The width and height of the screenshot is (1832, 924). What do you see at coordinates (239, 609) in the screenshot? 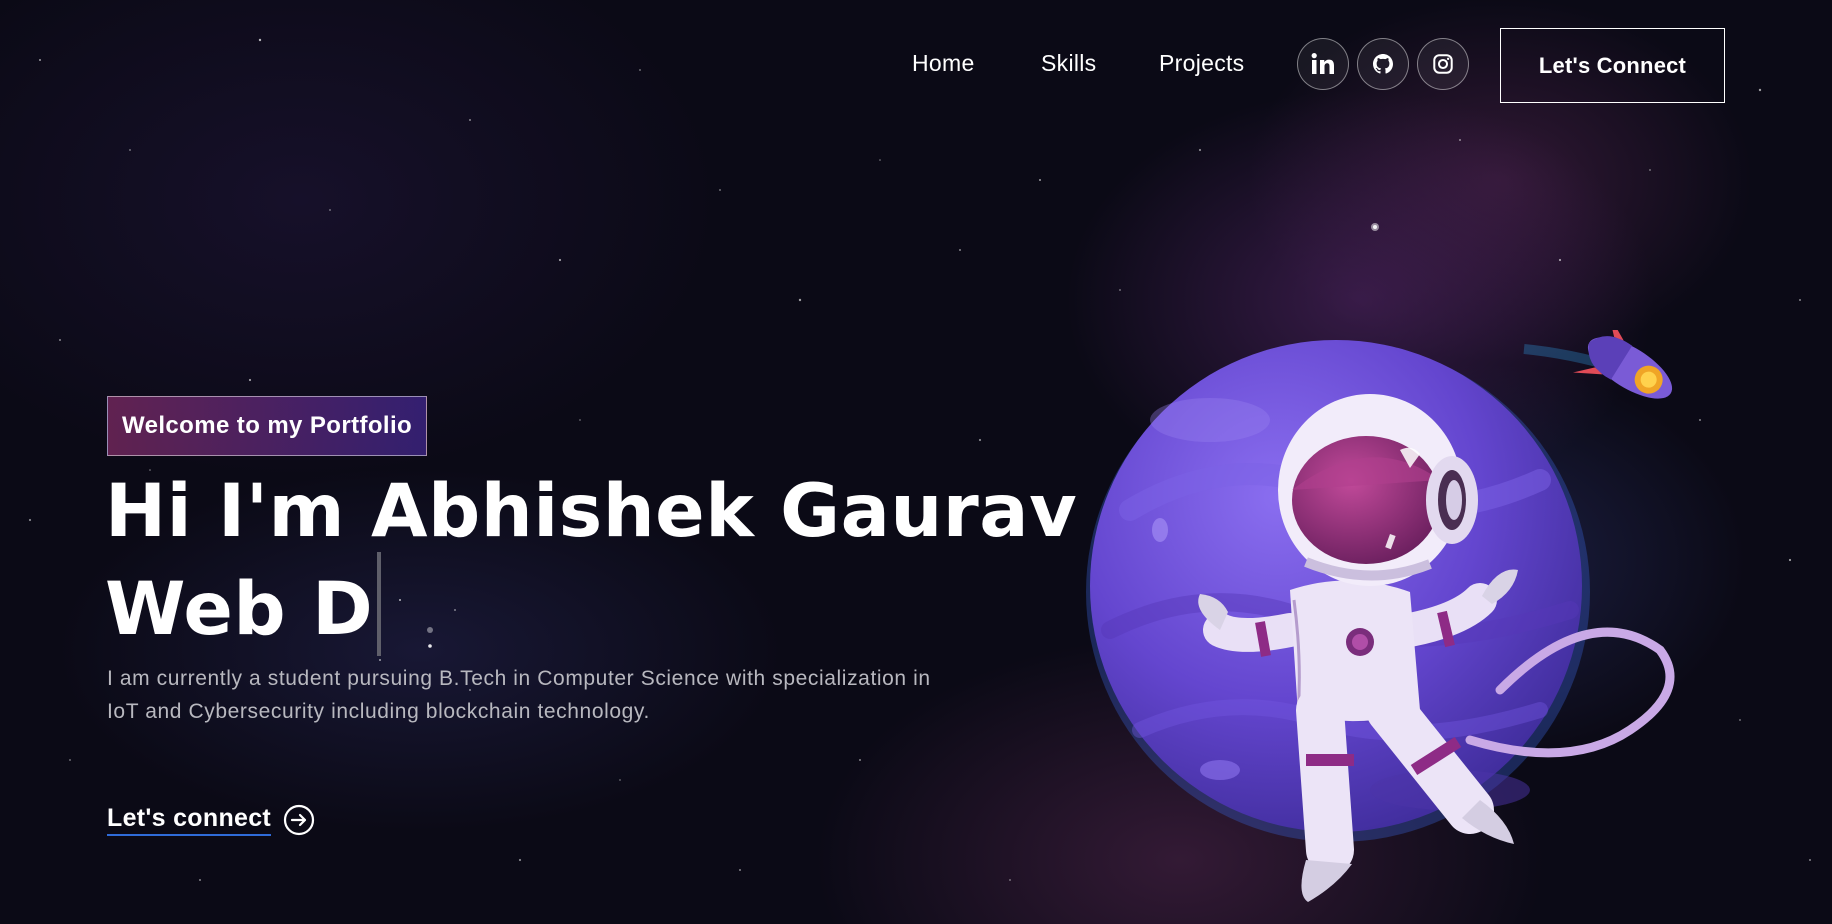
I see `typing-text: Web D` at bounding box center [239, 609].